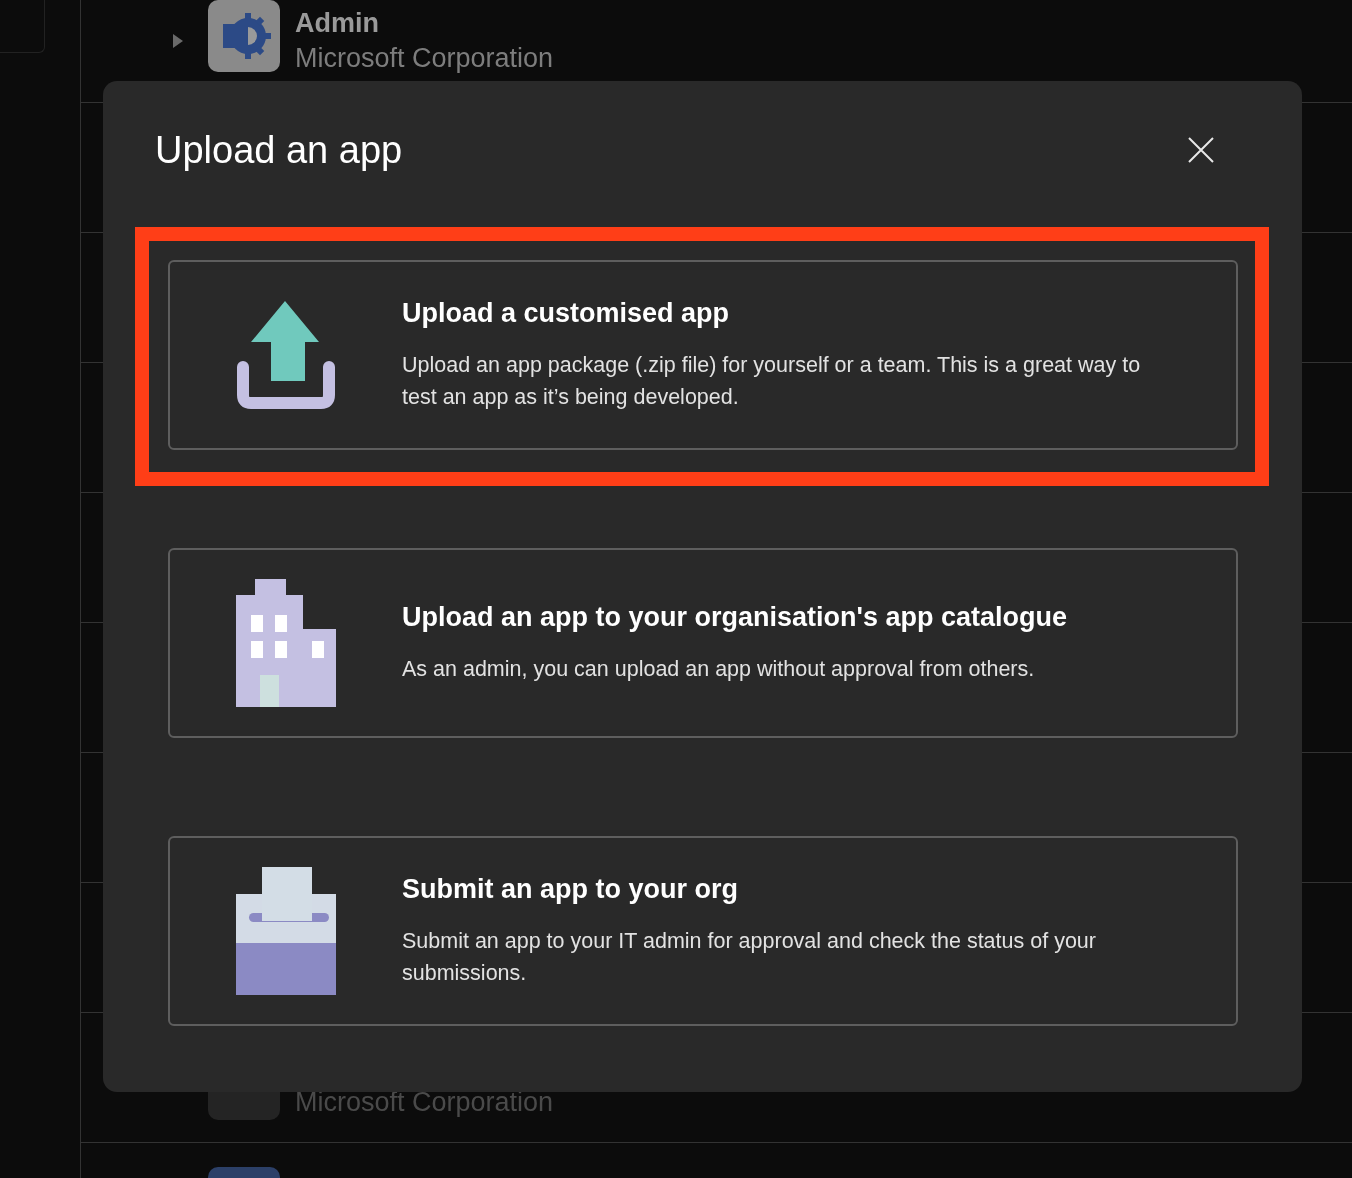  I want to click on close-icon, so click(1201, 150).